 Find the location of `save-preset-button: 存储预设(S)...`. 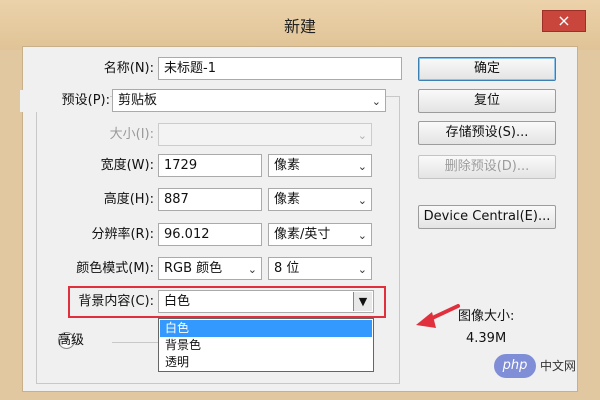

save-preset-button: 存储预设(S)... is located at coordinates (487, 133).